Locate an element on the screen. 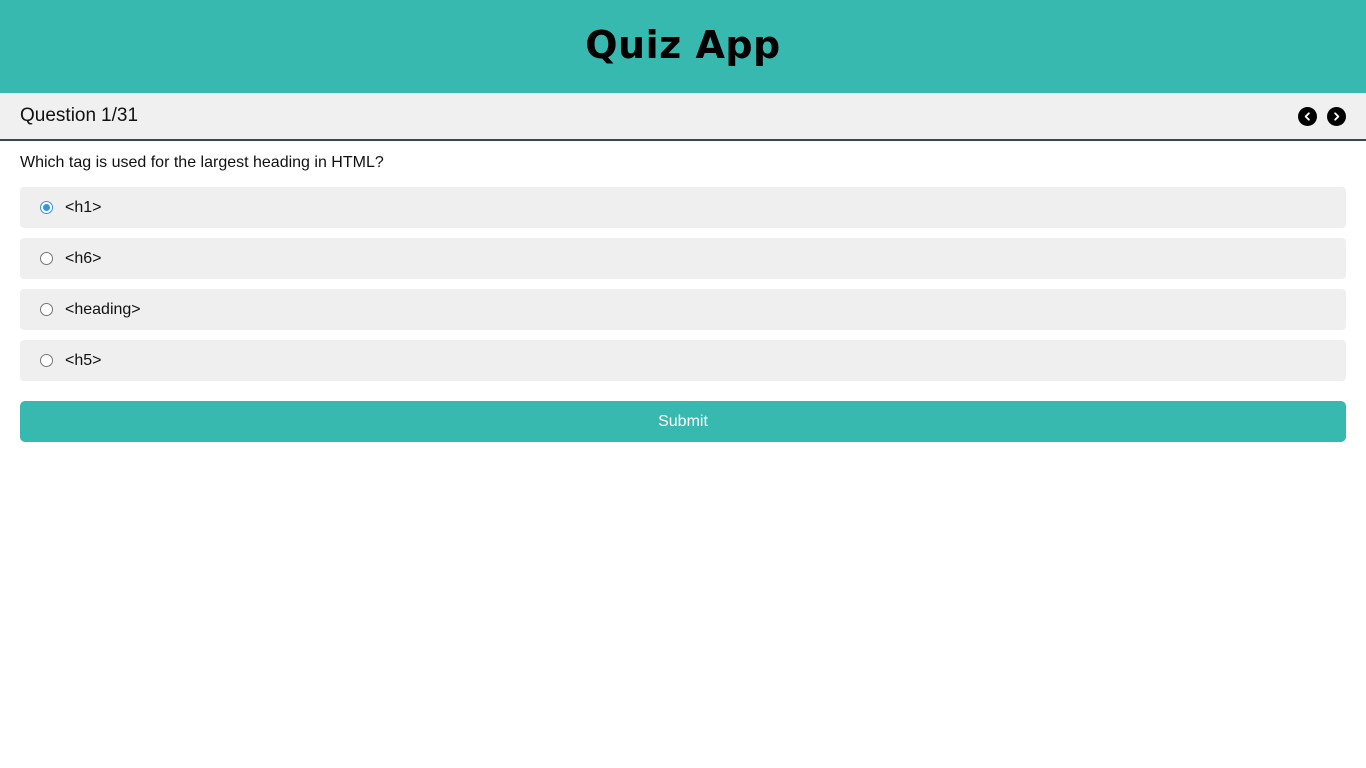  question-counter: Question 1 / 31 is located at coordinates (79, 116).